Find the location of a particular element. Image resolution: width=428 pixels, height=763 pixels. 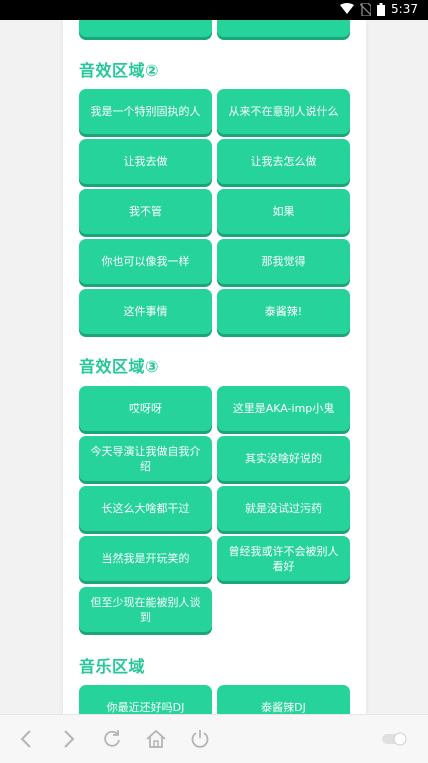

forward-icon is located at coordinates (69, 739).